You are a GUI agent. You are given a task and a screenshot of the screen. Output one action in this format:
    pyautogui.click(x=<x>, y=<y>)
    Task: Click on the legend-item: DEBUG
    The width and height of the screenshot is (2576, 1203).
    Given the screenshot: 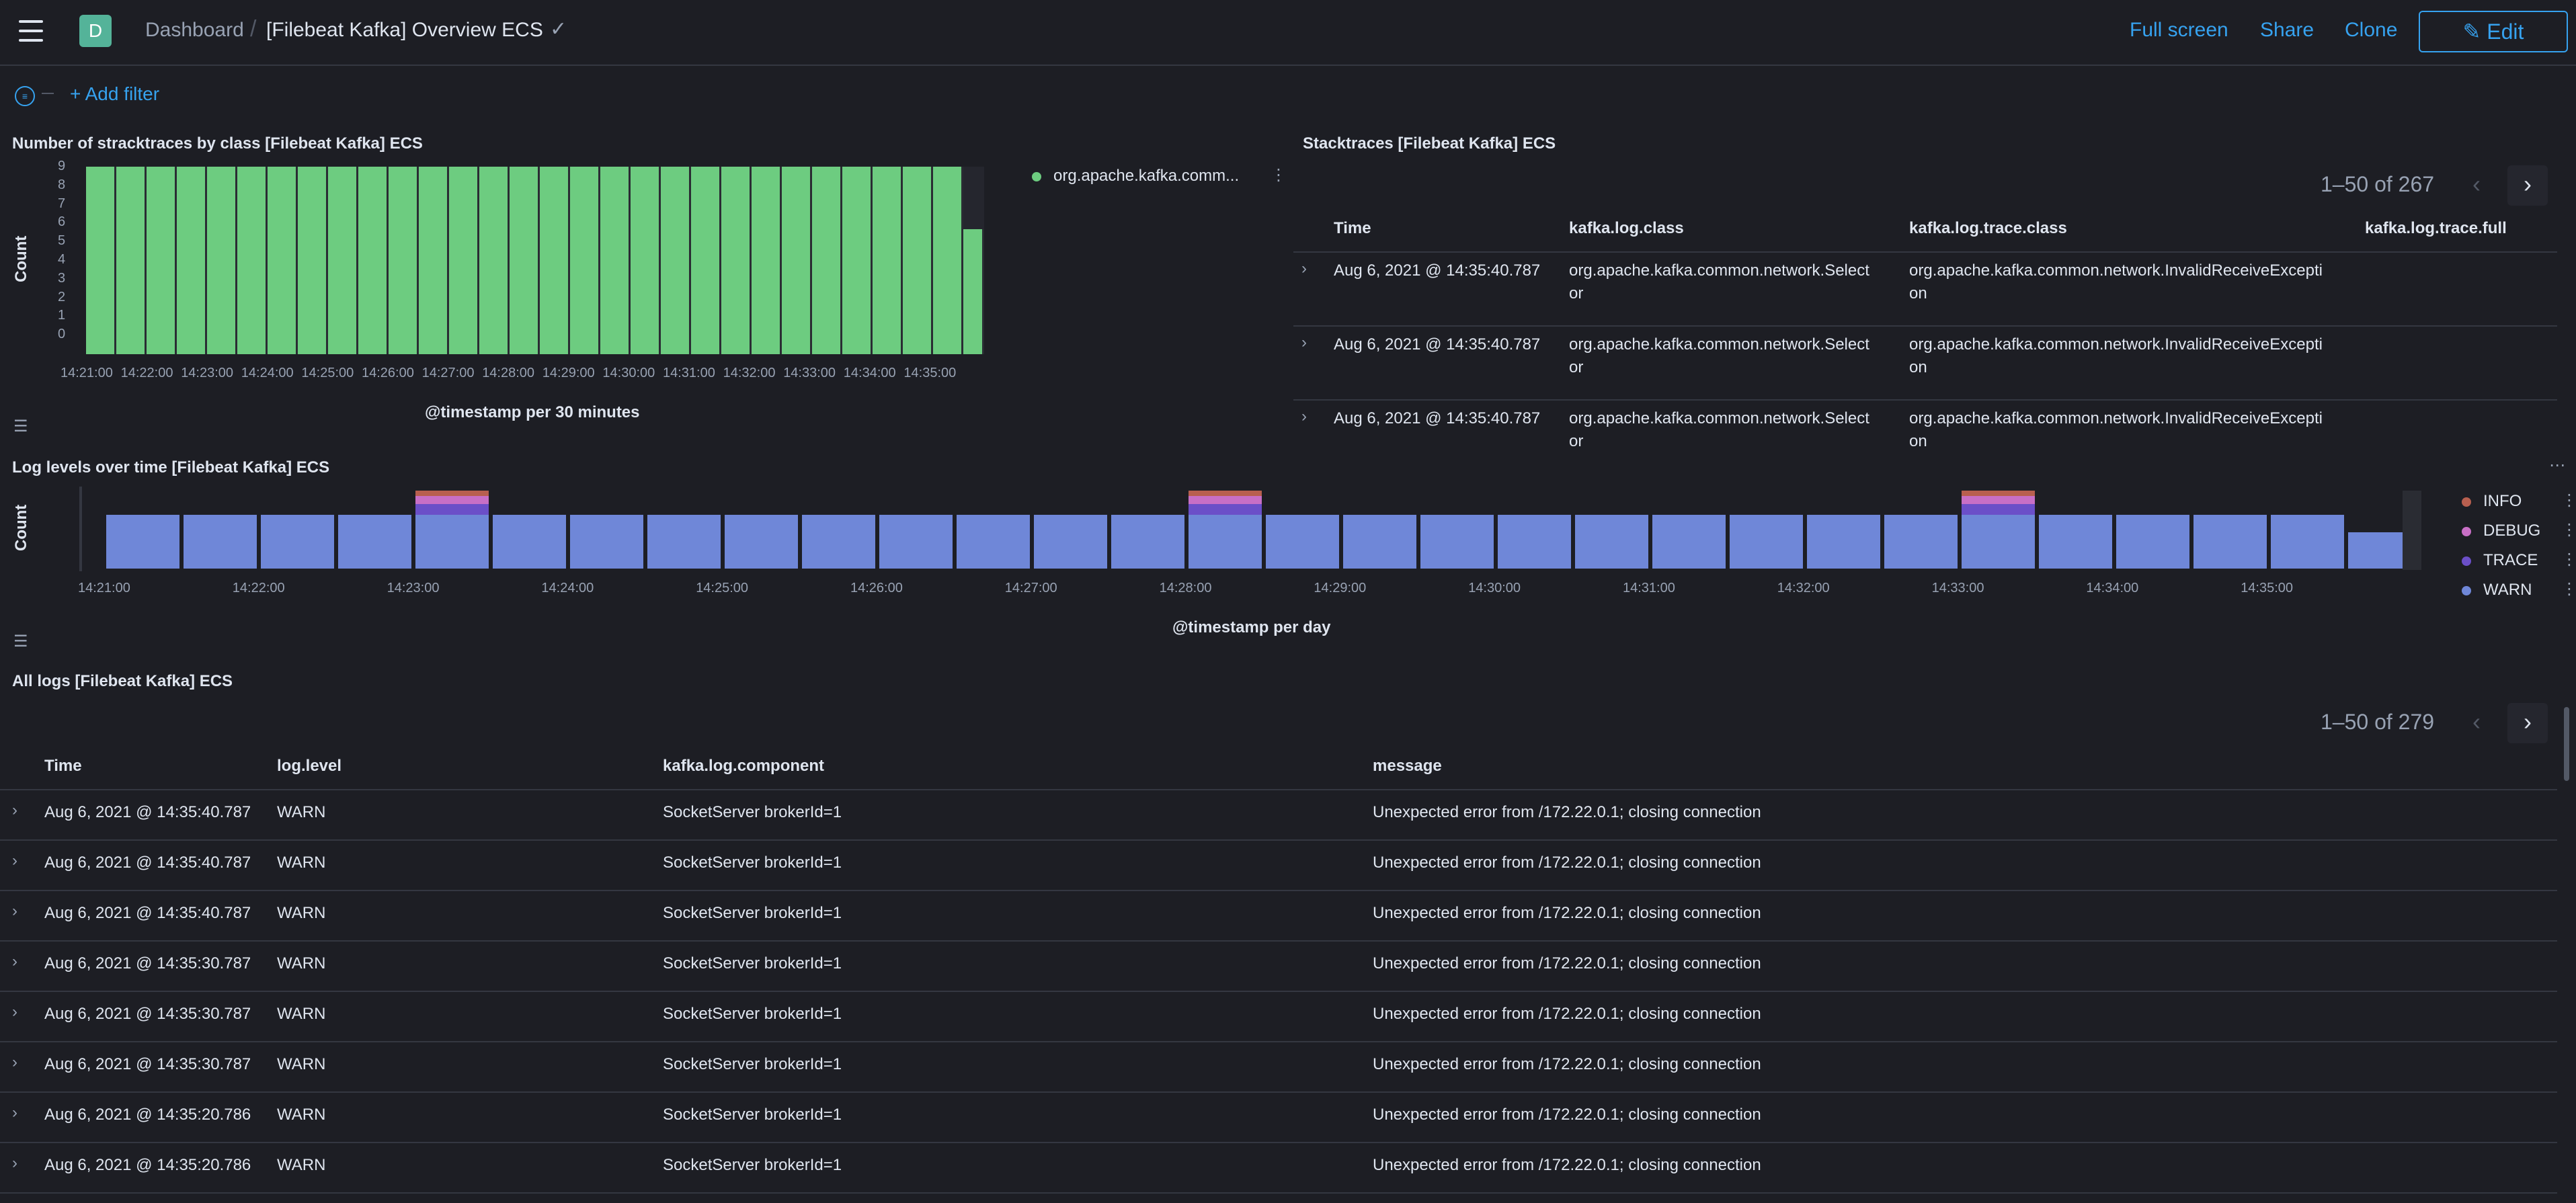 What is the action you would take?
    pyautogui.click(x=2511, y=531)
    